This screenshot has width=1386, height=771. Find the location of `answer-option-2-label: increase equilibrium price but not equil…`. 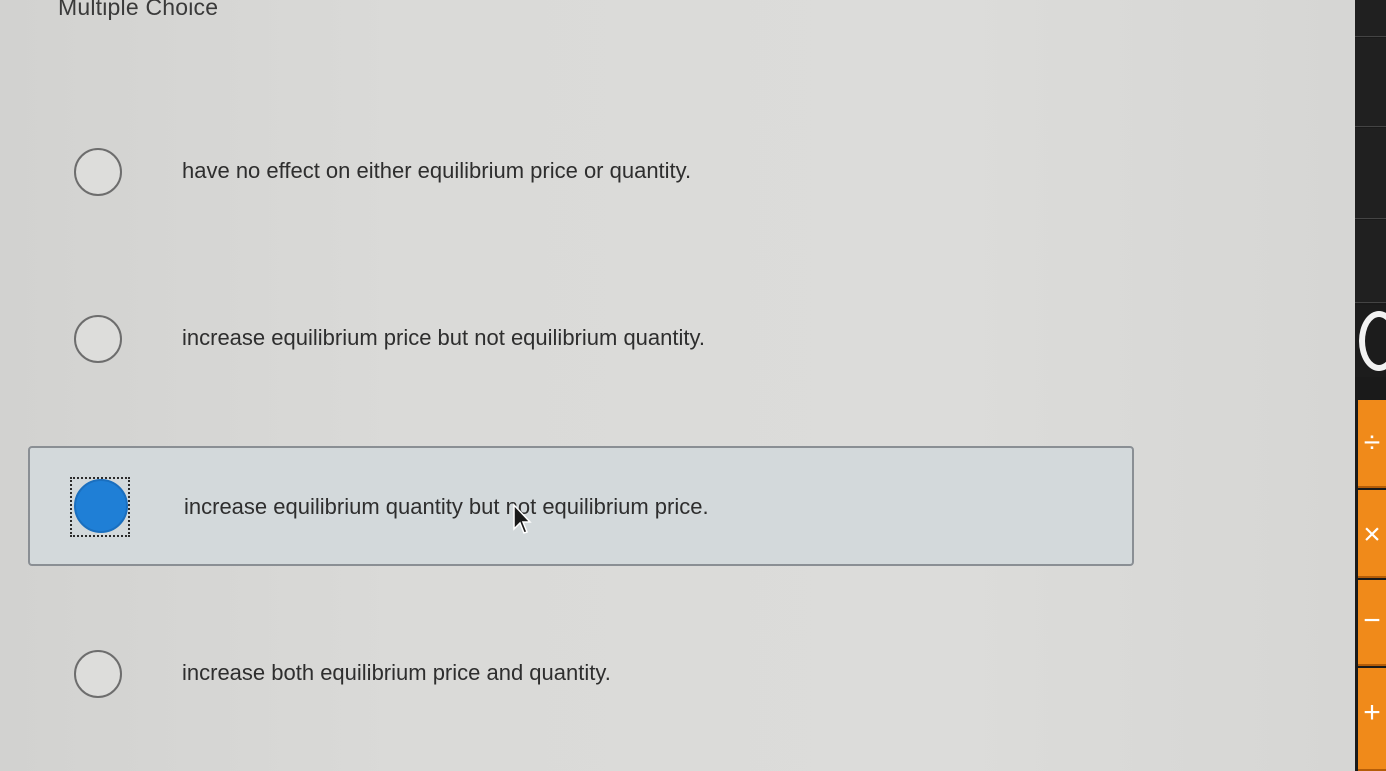

answer-option-2-label: increase equilibrium price but not equil… is located at coordinates (443, 337).